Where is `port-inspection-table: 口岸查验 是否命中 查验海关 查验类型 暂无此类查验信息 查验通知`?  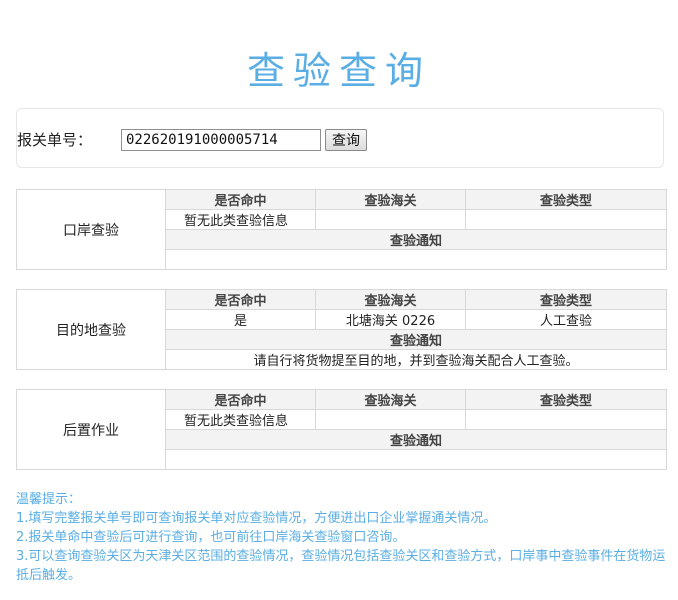
port-inspection-table: 口岸查验 是否命中 查验海关 查验类型 暂无此类查验信息 查验通知 is located at coordinates (341, 229).